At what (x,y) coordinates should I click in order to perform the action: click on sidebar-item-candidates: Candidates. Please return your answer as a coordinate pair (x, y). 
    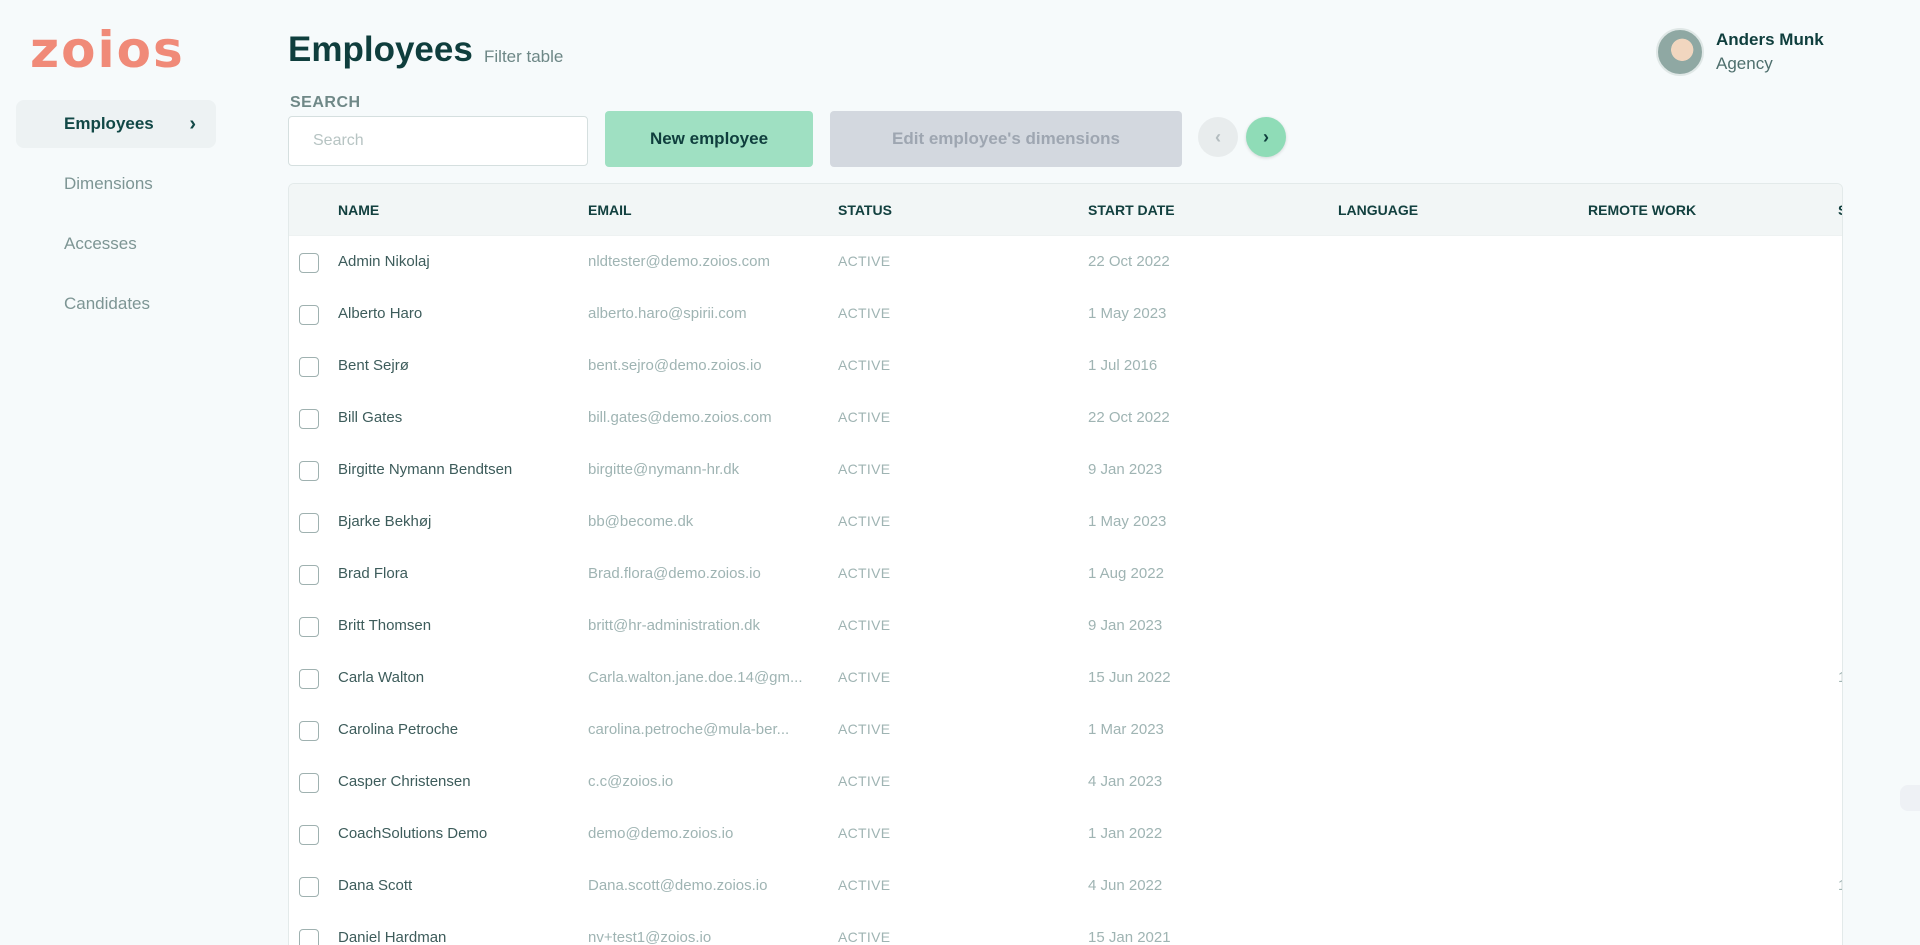
    Looking at the image, I should click on (116, 304).